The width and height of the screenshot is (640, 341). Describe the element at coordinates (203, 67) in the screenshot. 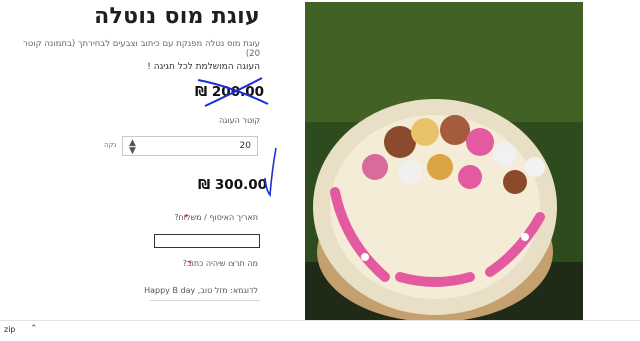

I see `promo-text: העוגה המושלמת לכל חגיגה !` at that location.